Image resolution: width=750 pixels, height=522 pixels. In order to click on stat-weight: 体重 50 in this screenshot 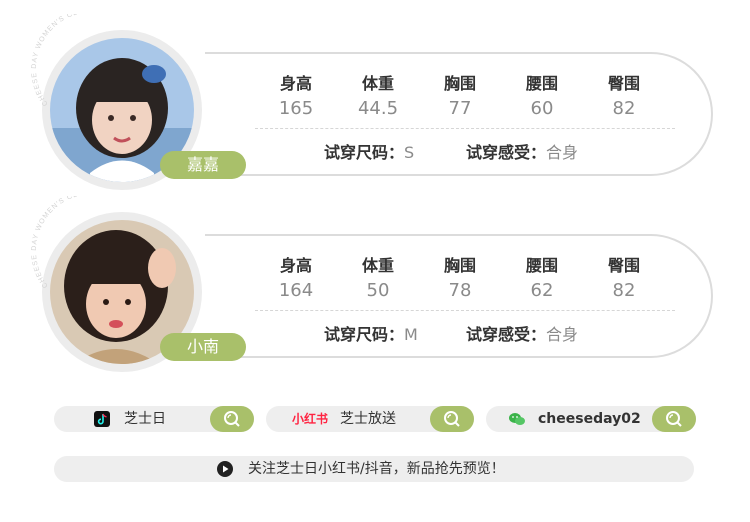, I will do `click(377, 278)`.